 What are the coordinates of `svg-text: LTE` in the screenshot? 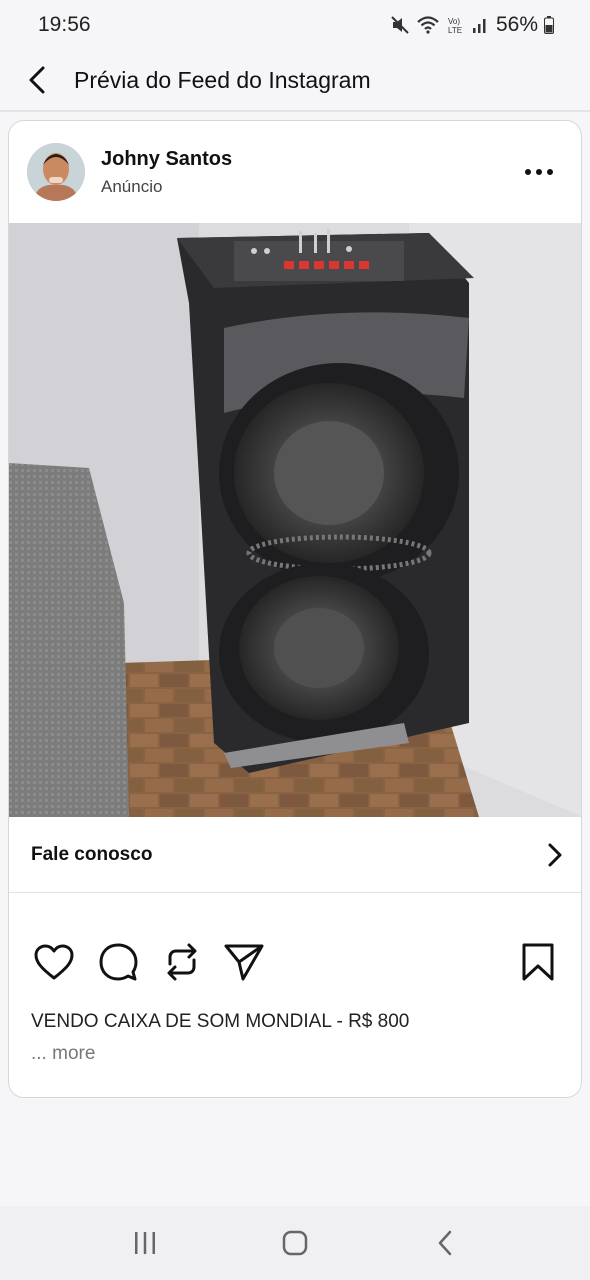 It's located at (455, 30).